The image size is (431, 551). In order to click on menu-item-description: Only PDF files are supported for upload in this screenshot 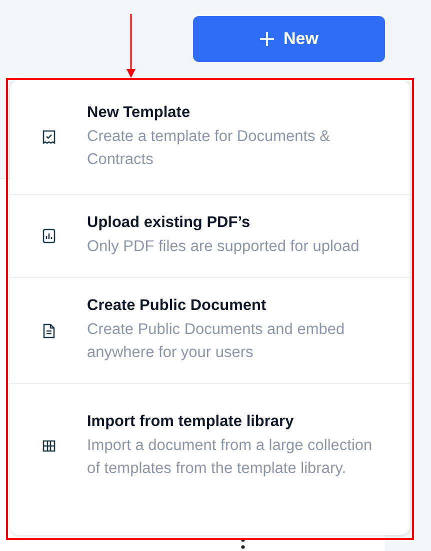, I will do `click(223, 247)`.